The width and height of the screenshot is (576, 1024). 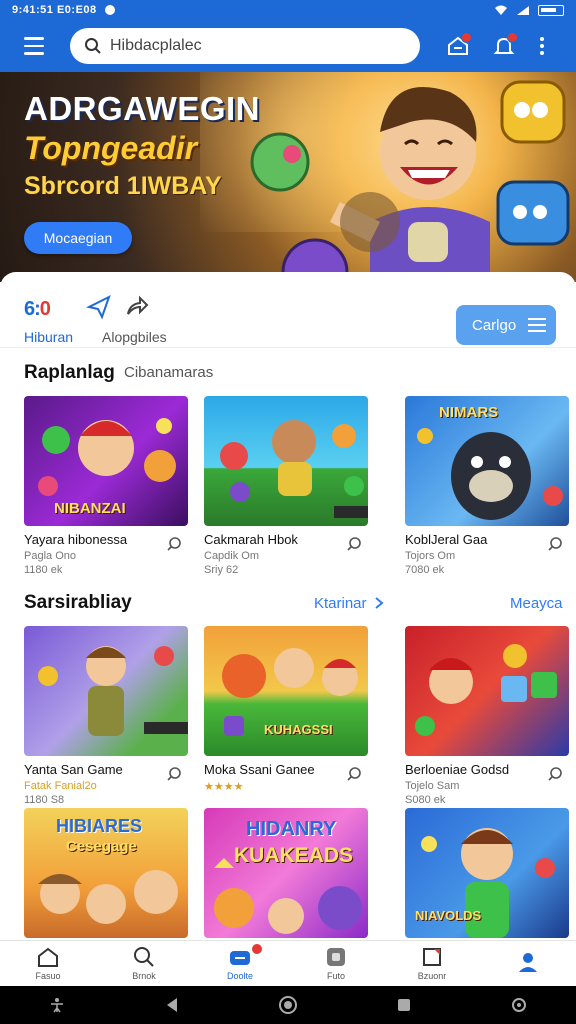 I want to click on game-card: Yanta San Game Fatak Fanial2o 1180 S8, so click(x=106, y=716).